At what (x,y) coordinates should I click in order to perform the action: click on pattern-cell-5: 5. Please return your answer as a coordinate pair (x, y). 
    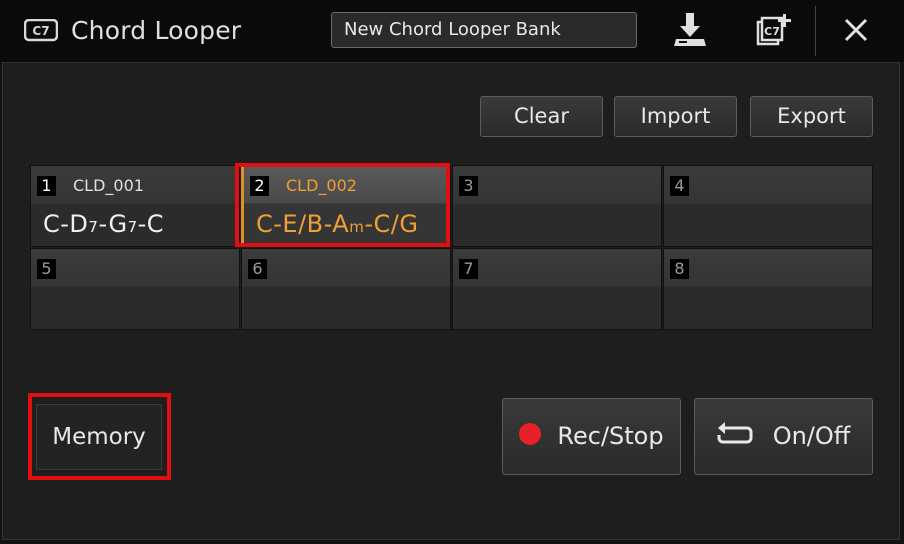
    Looking at the image, I should click on (135, 289).